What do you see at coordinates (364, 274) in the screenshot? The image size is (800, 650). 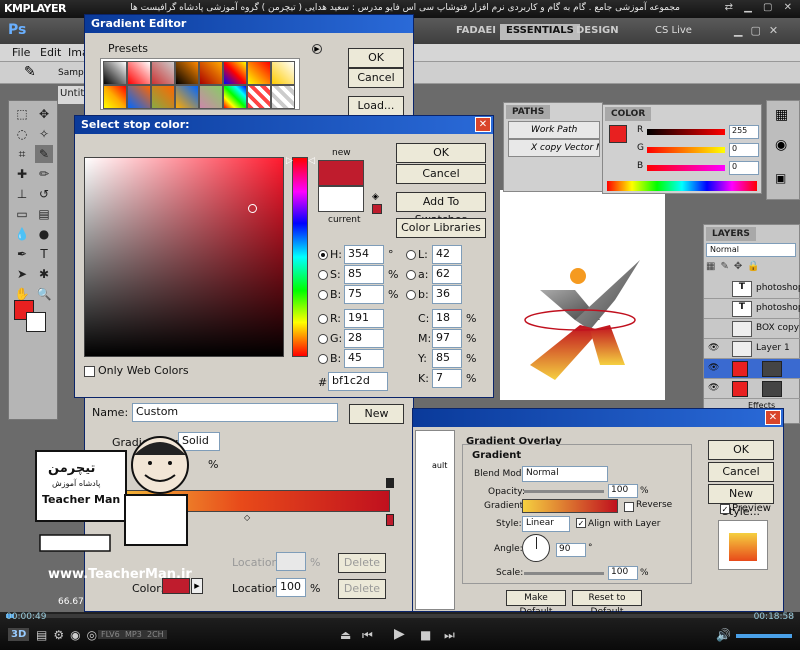 I see `s-field: 85` at bounding box center [364, 274].